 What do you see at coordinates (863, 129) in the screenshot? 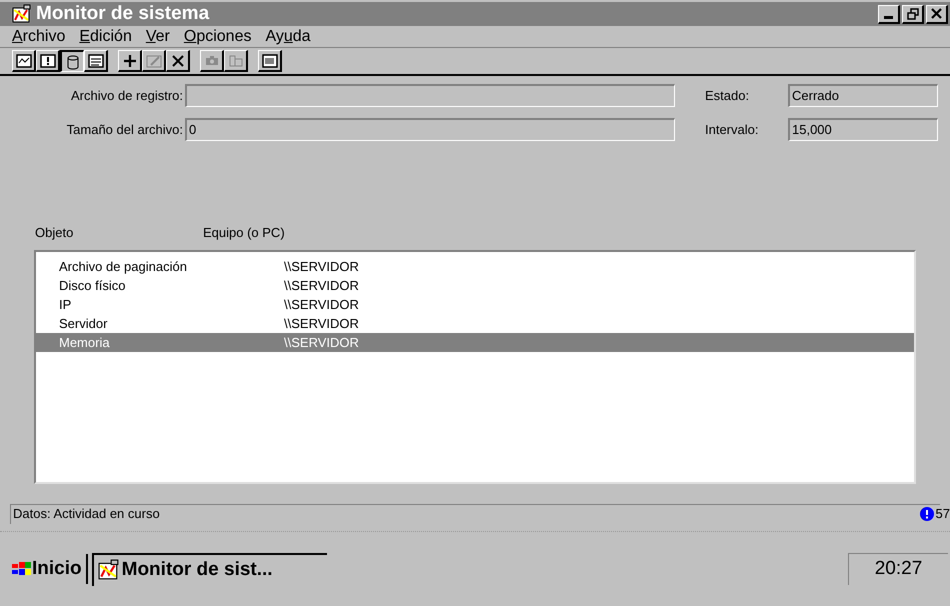
I see `interval-field: 15,000` at bounding box center [863, 129].